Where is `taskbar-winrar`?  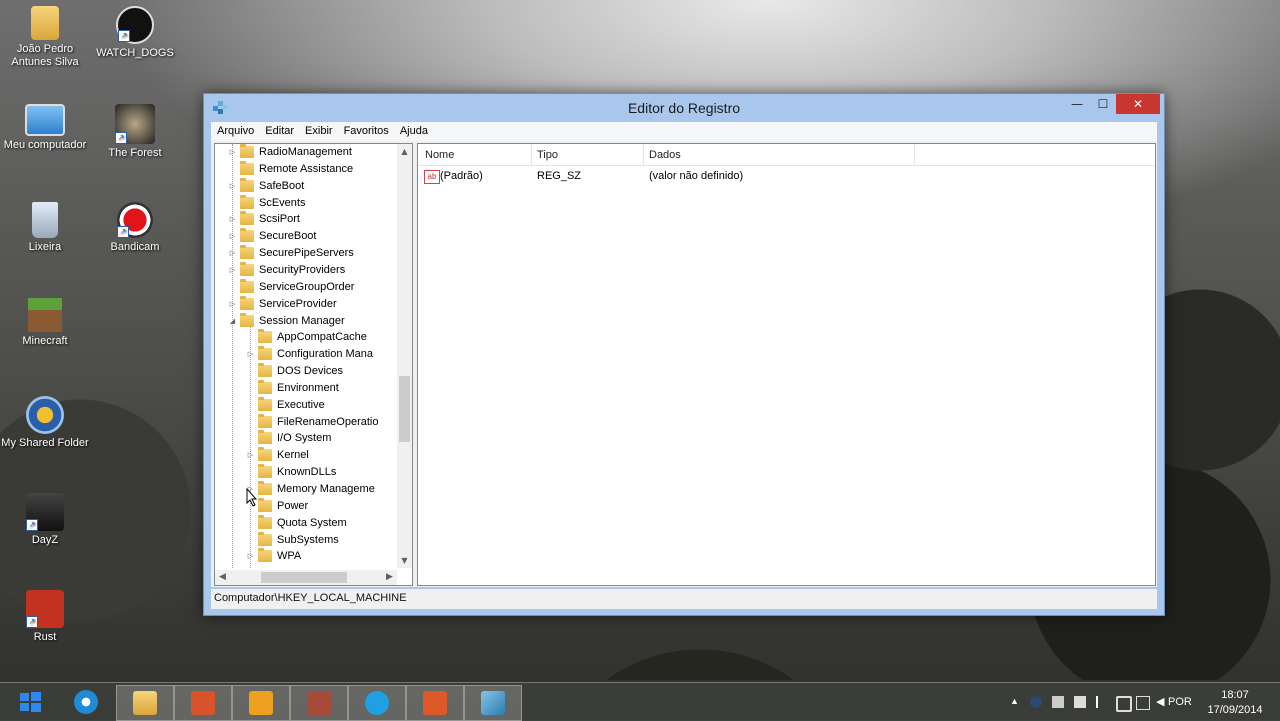
taskbar-winrar is located at coordinates (319, 703).